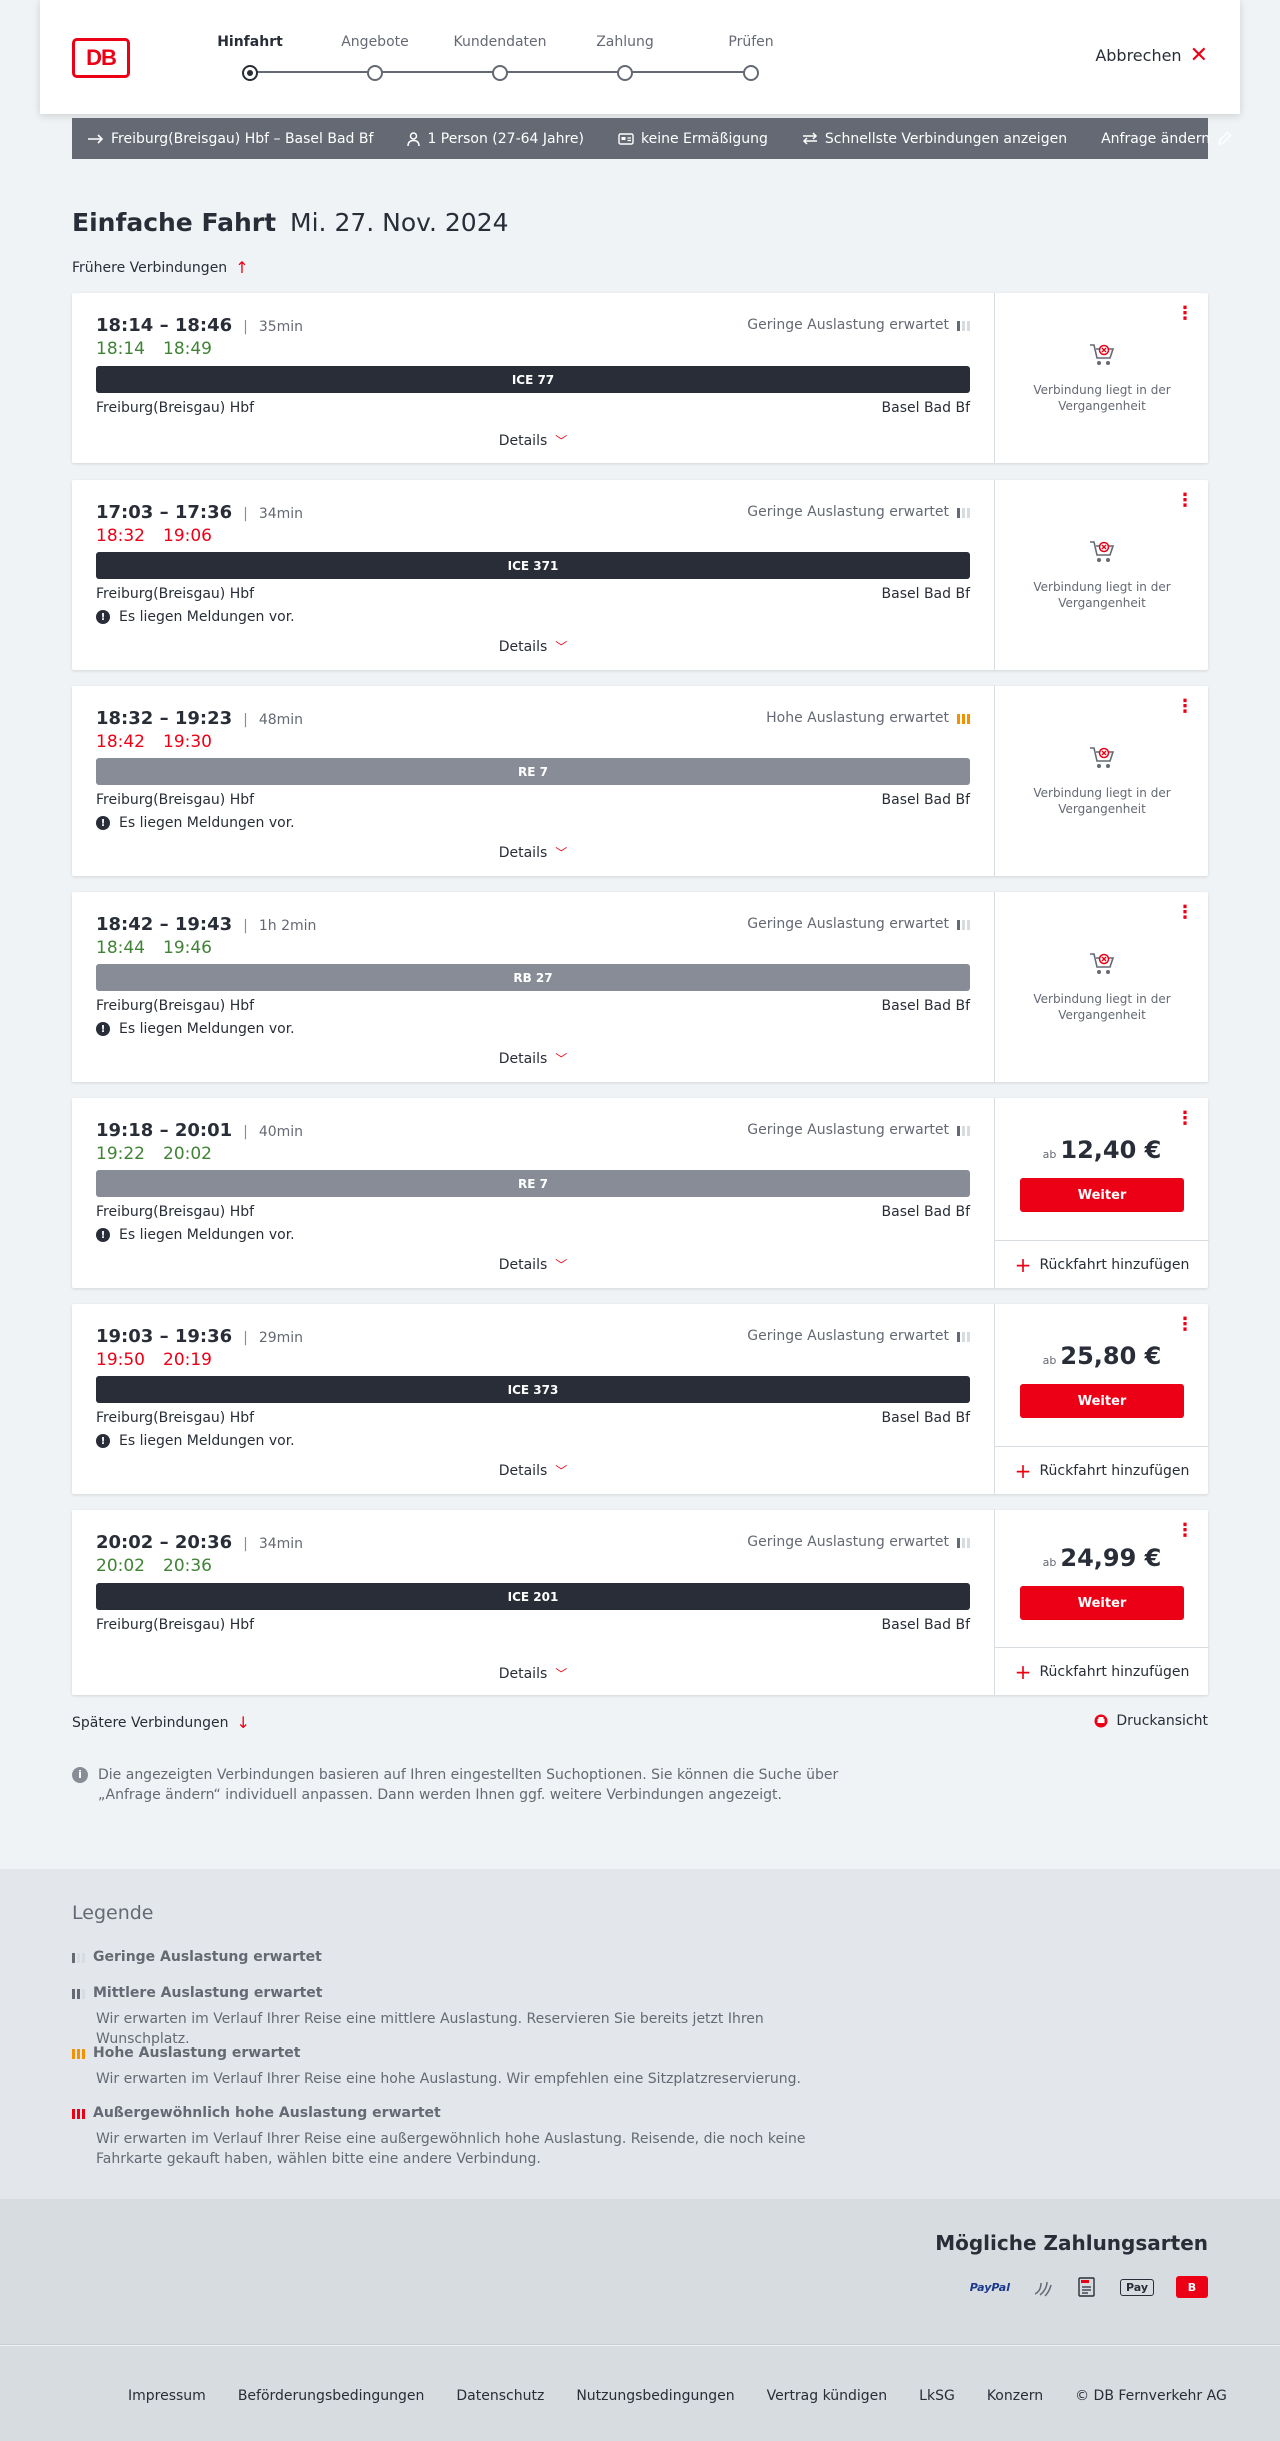  What do you see at coordinates (154, 349) in the screenshot?
I see `realtime-times: 18:14 18:49` at bounding box center [154, 349].